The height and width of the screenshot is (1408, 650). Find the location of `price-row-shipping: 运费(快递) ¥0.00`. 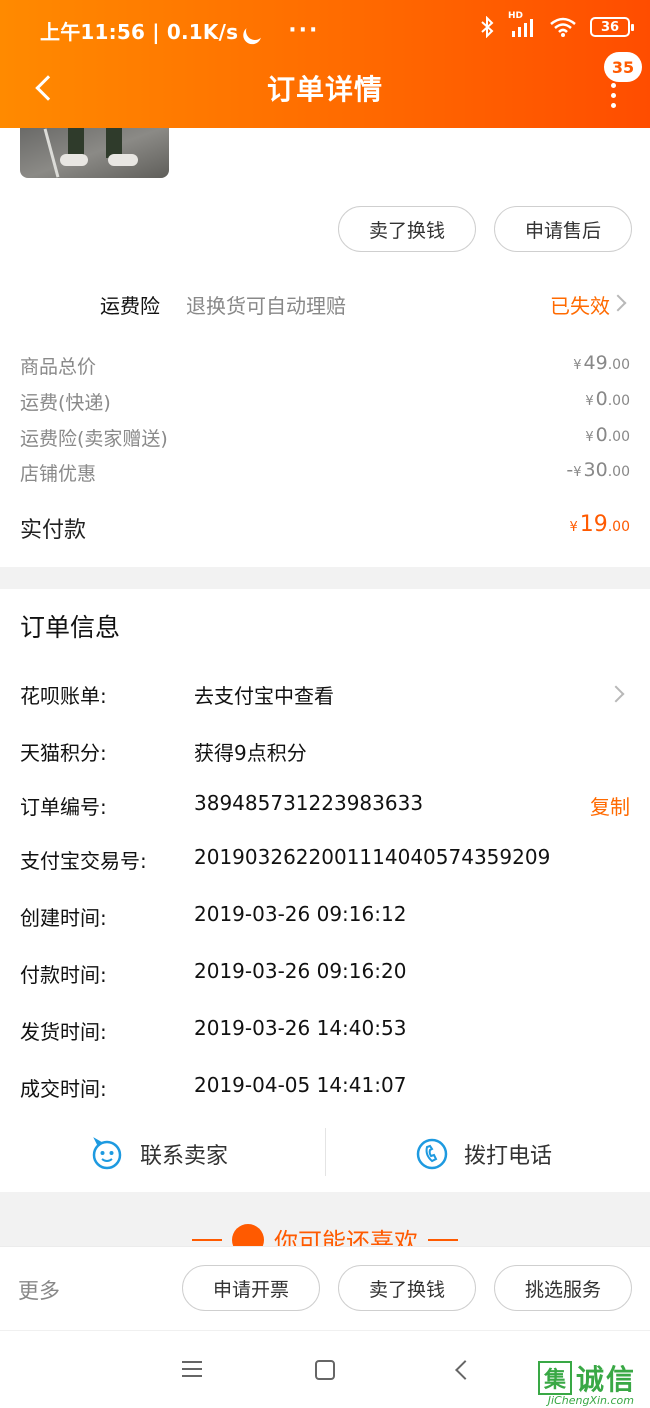

price-row-shipping: 运费(快递) ¥0.00 is located at coordinates (325, 403).